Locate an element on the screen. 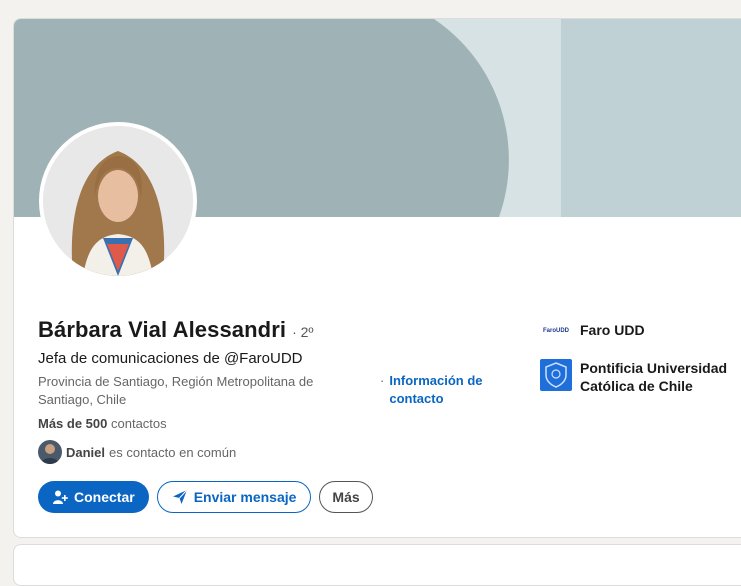 This screenshot has width=741, height=586. mutual-connections: Daniel es contacto en común is located at coordinates (137, 452).